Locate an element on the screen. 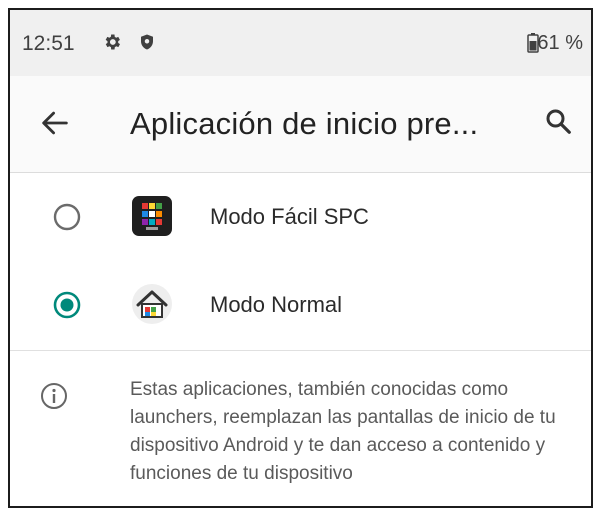 The height and width of the screenshot is (518, 603). info-icon is located at coordinates (54, 396).